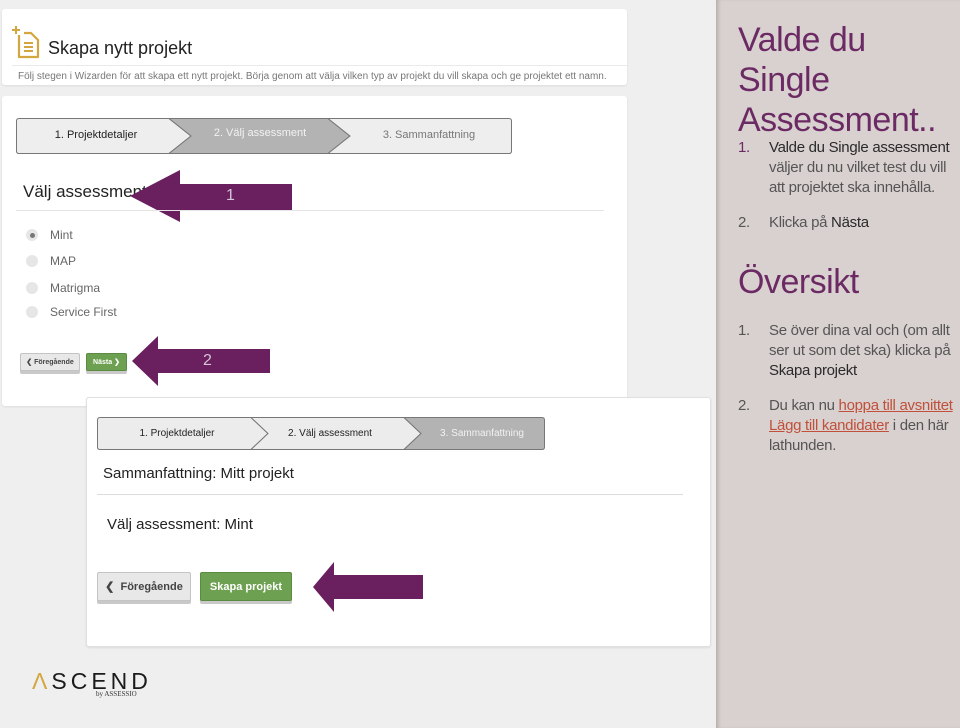  I want to click on instruction-item: 2. Klicka på Nästa, so click(849, 223).